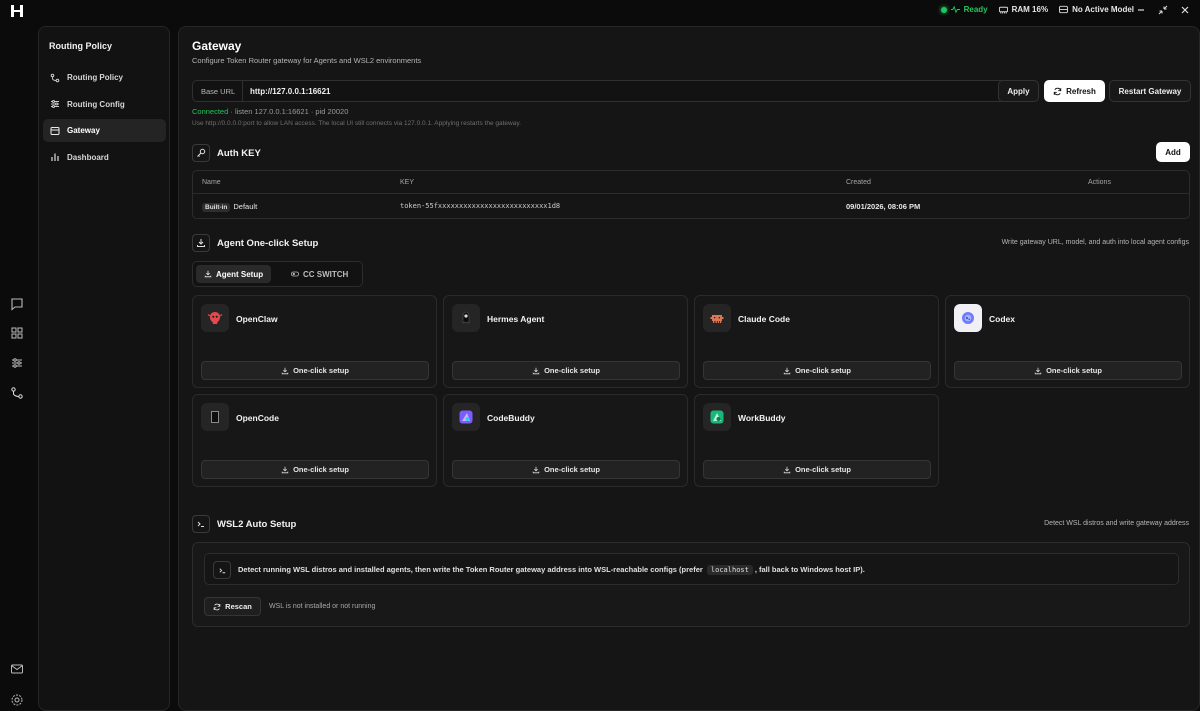 This screenshot has height=711, width=1200. What do you see at coordinates (288, 111) in the screenshot?
I see `listen-info: · listen 127.0.0.1:16621 · pid 20020` at bounding box center [288, 111].